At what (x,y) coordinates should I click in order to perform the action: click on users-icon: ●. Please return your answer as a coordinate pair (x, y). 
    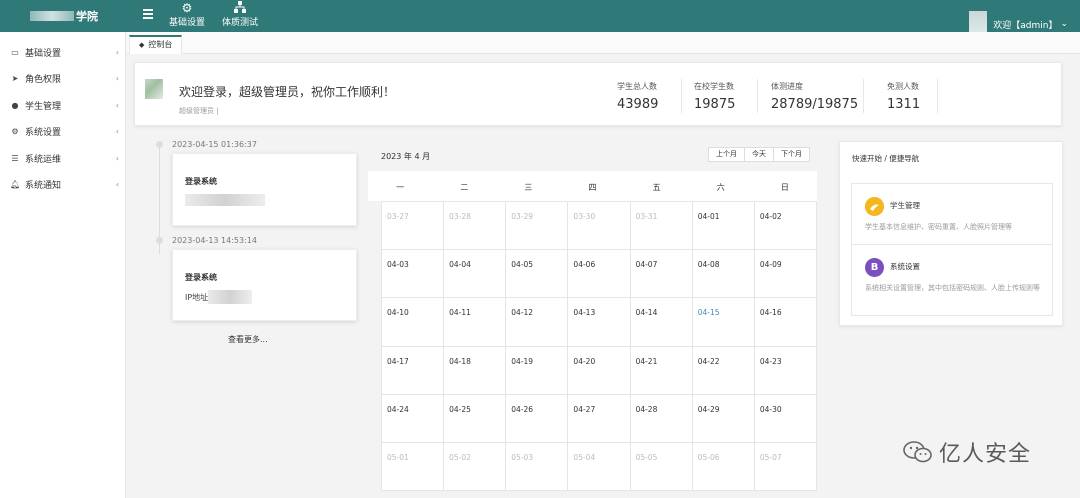
    Looking at the image, I should click on (15, 105).